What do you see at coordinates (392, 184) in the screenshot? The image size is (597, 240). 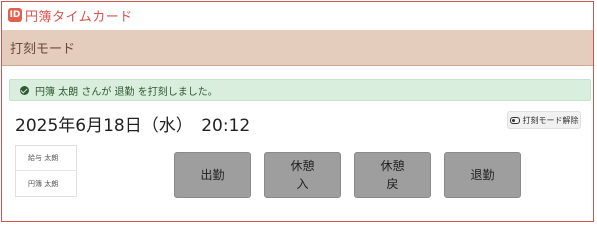 I see `break-end-label-line2: 戻` at bounding box center [392, 184].